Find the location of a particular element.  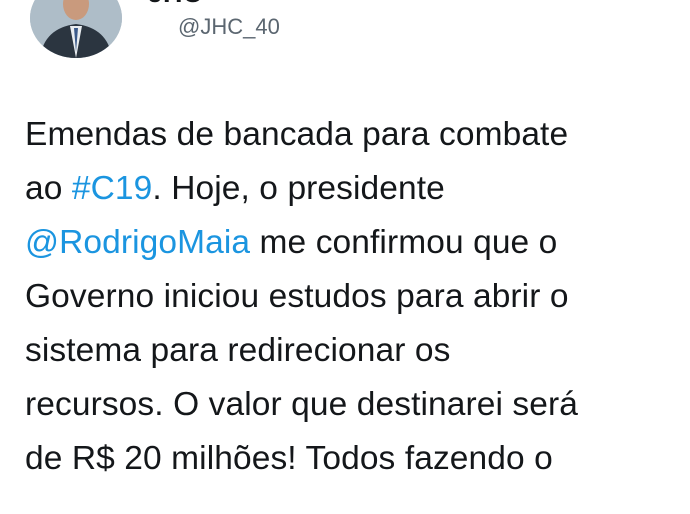

tweet-text-line: sistema para redirecionar os is located at coordinates (350, 351).